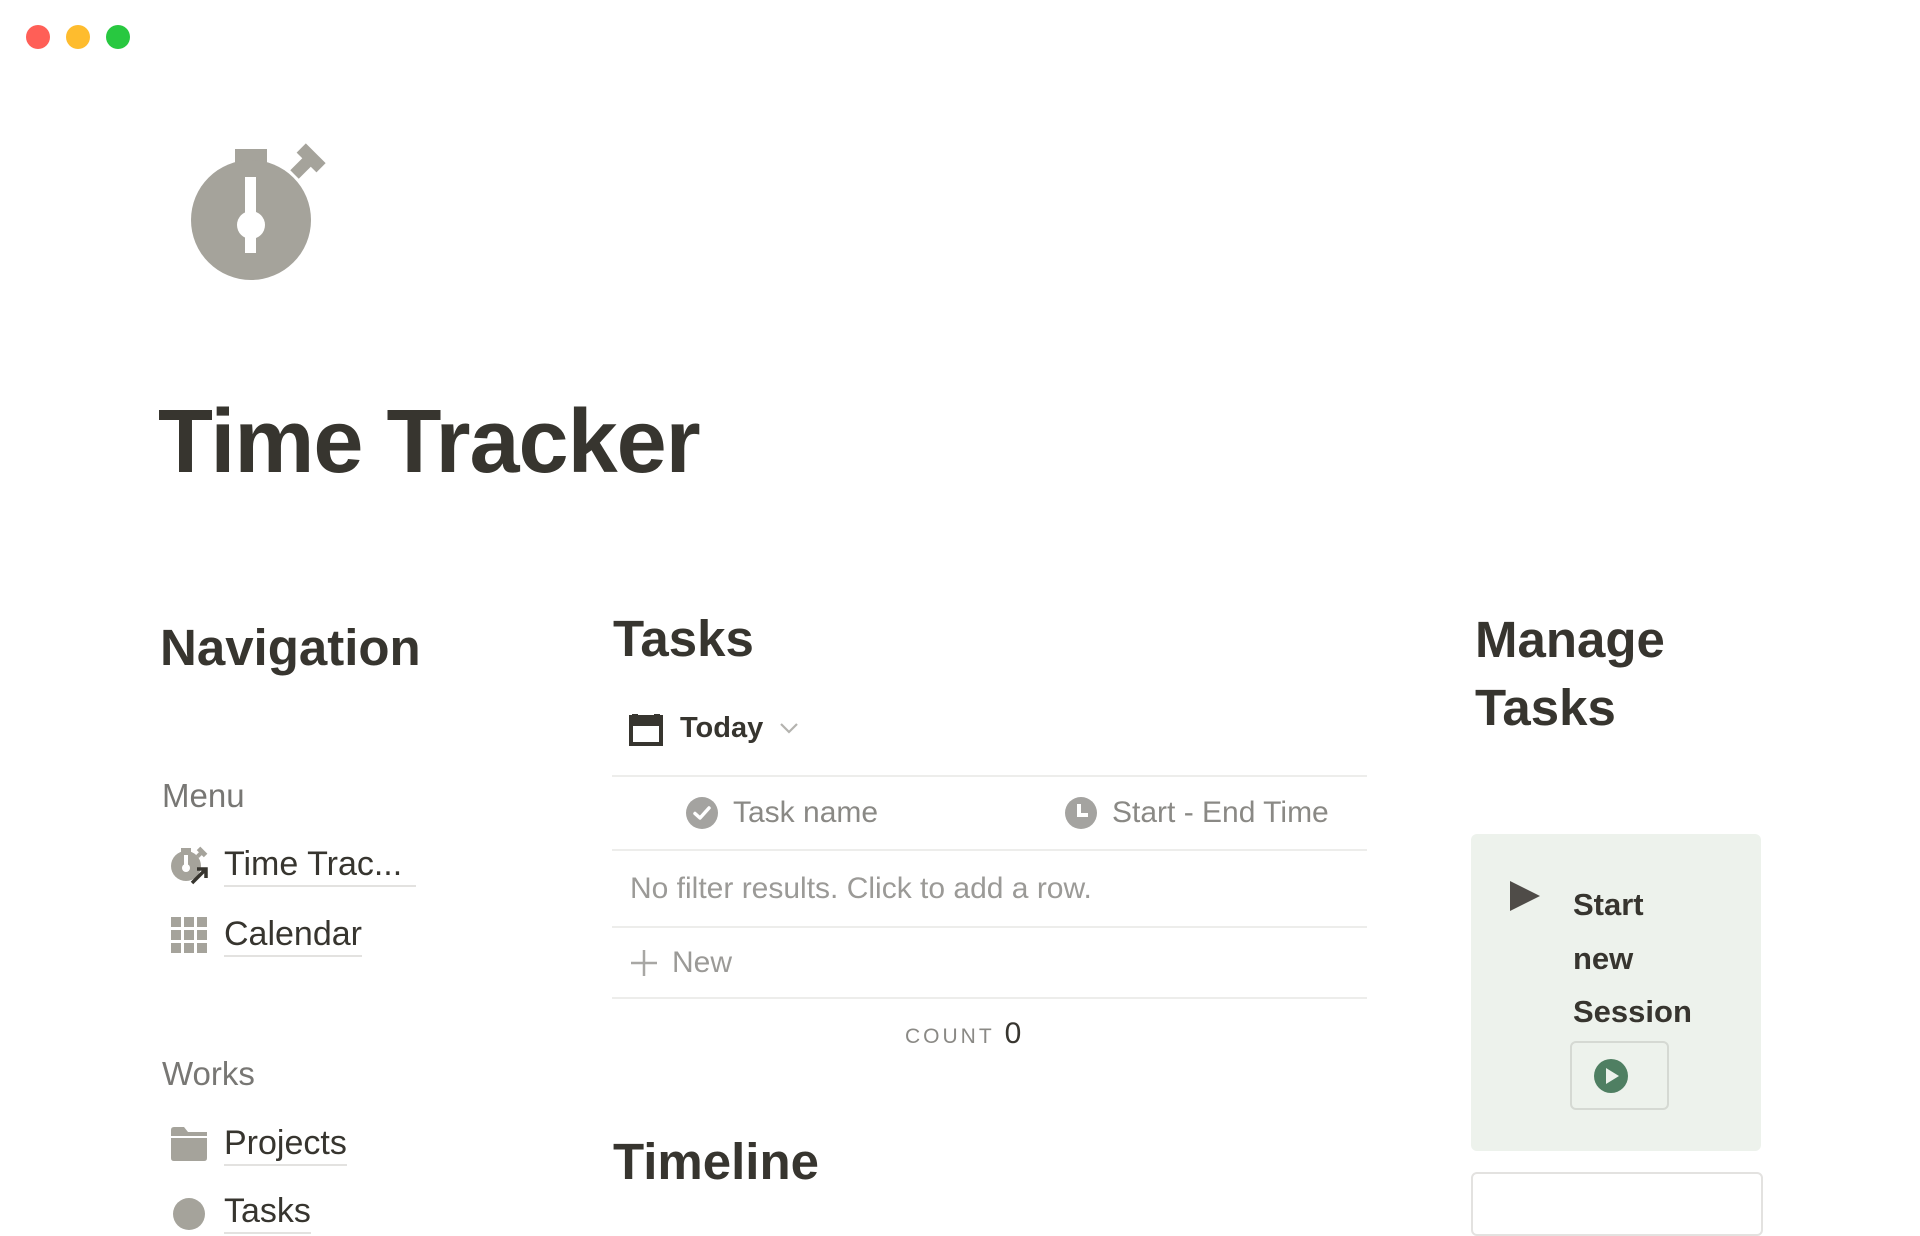 This screenshot has width=1920, height=1236. What do you see at coordinates (683, 638) in the screenshot?
I see `tasks-heading: Tasks` at bounding box center [683, 638].